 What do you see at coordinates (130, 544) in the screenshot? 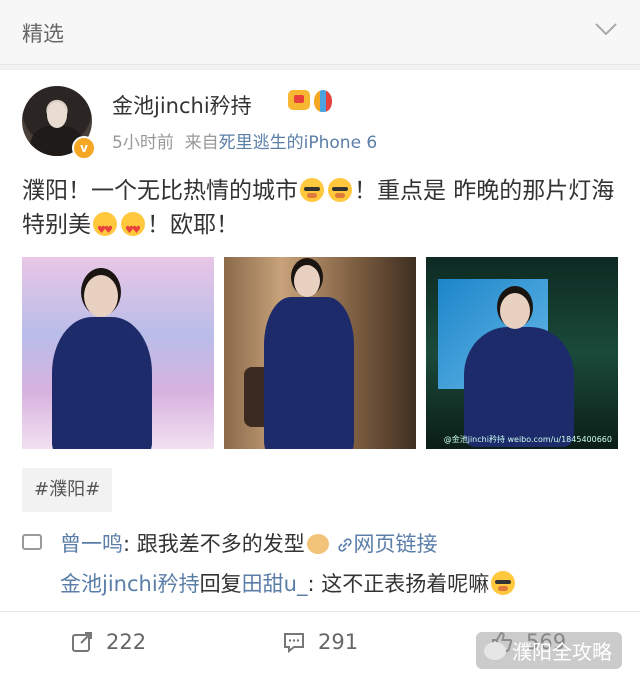
I see `comment-sep: :` at bounding box center [130, 544].